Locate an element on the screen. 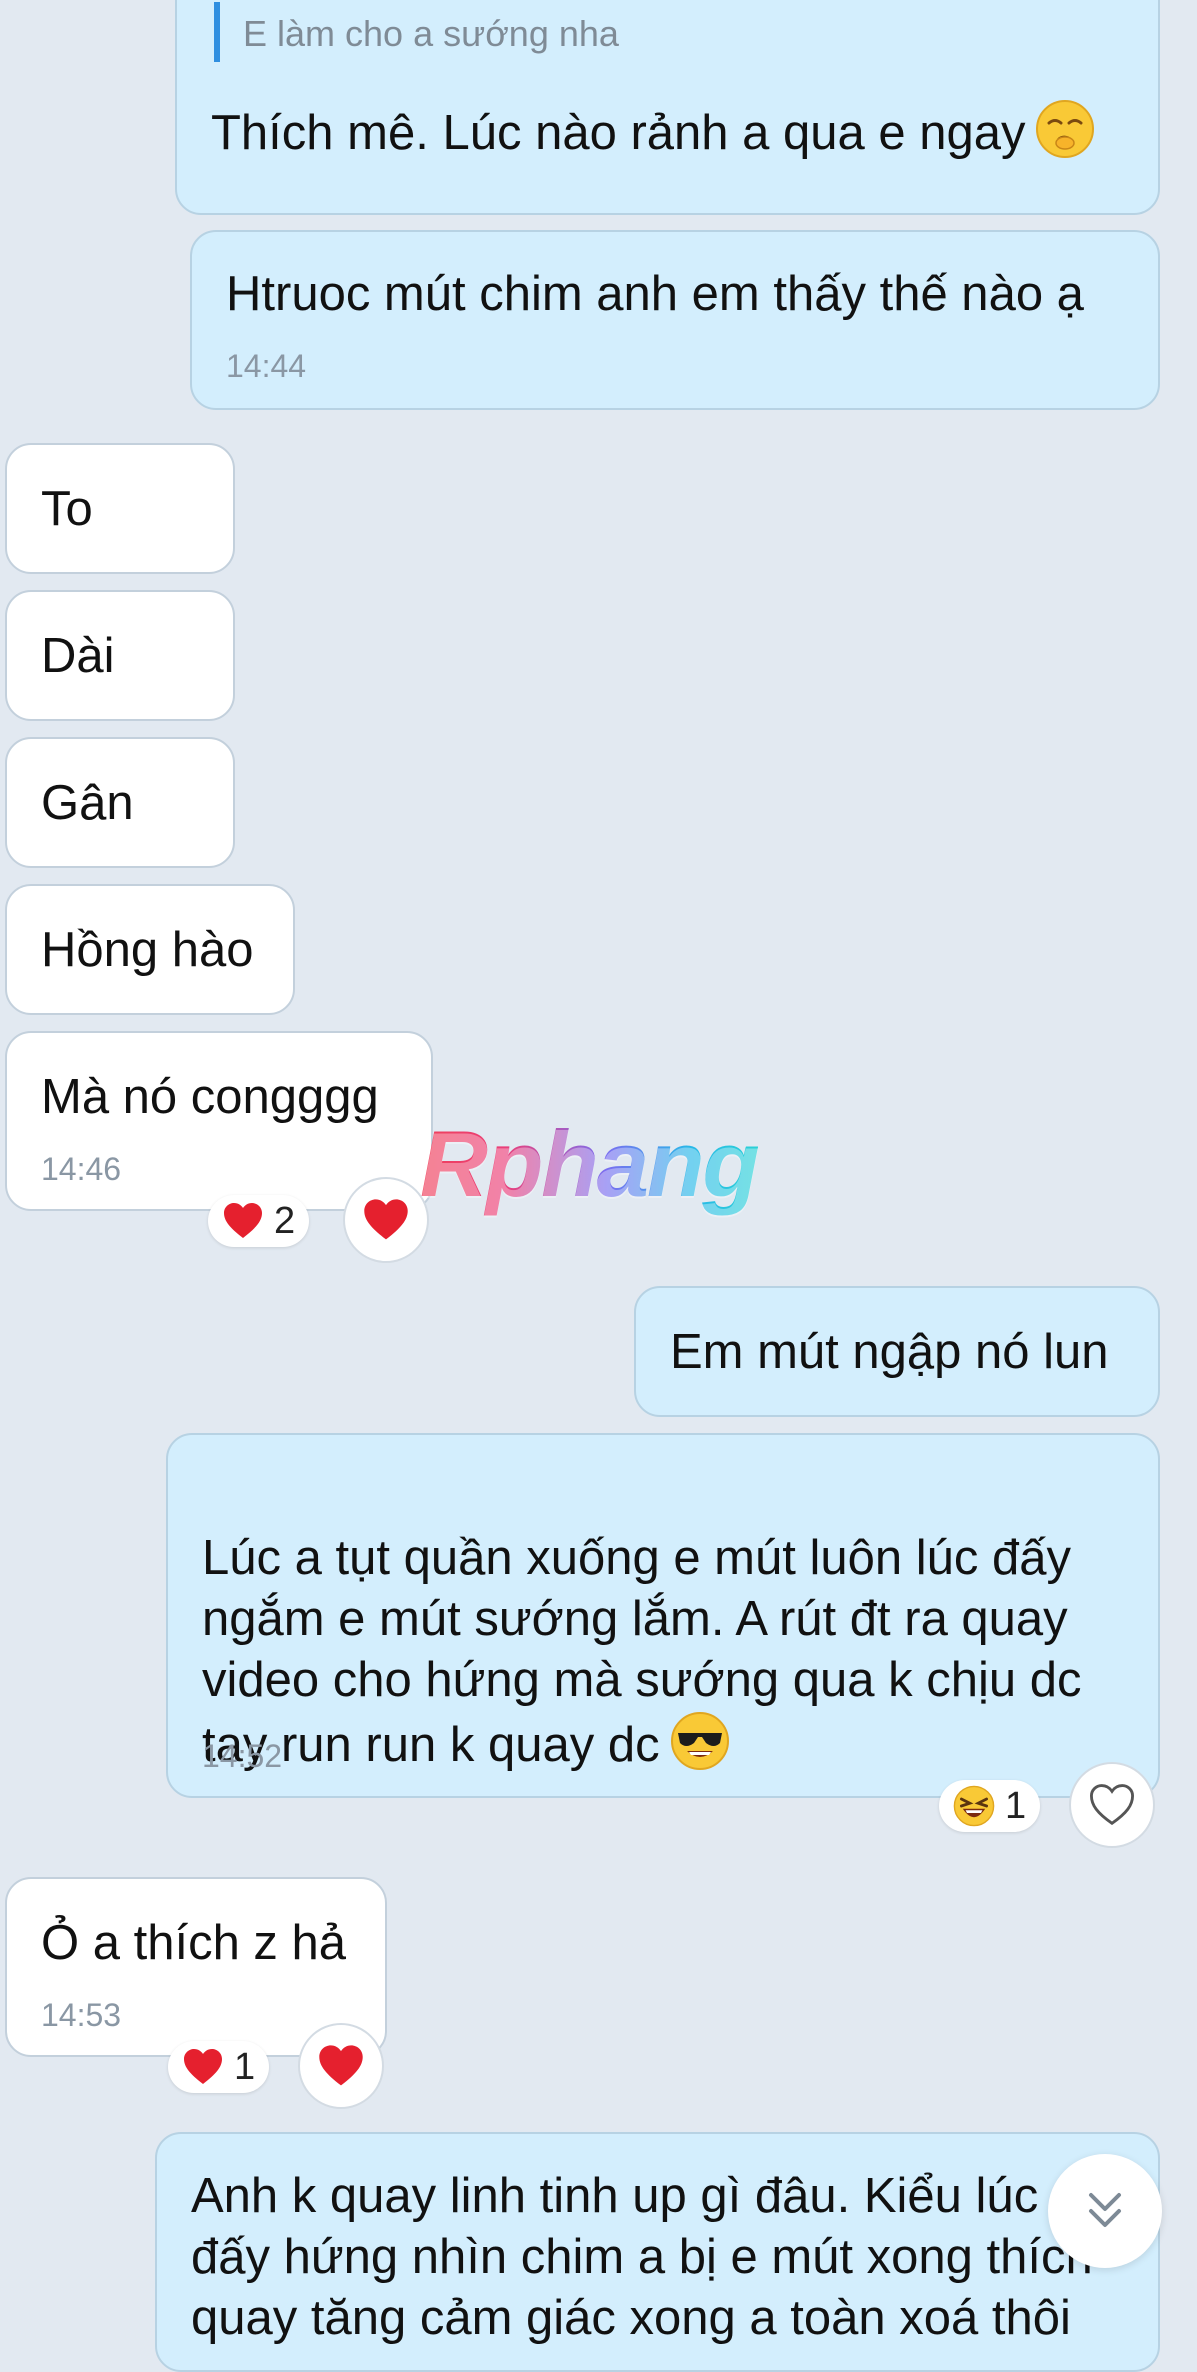  message-text: Dài is located at coordinates (78, 656).